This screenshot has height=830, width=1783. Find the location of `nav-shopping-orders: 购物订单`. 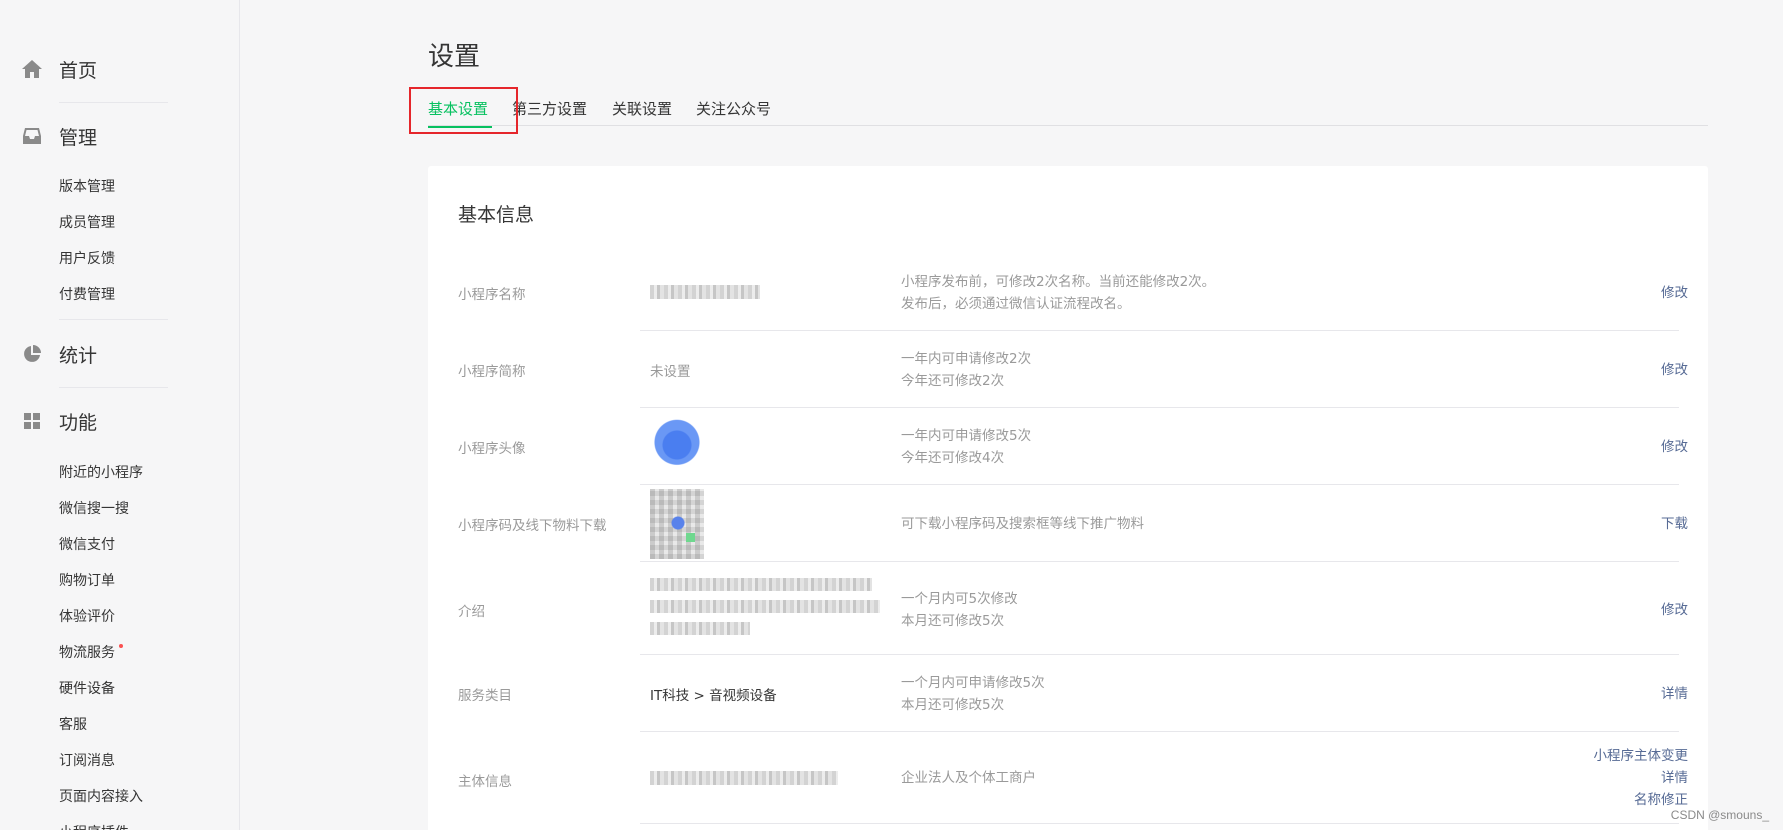

nav-shopping-orders: 购物订单 is located at coordinates (87, 580).